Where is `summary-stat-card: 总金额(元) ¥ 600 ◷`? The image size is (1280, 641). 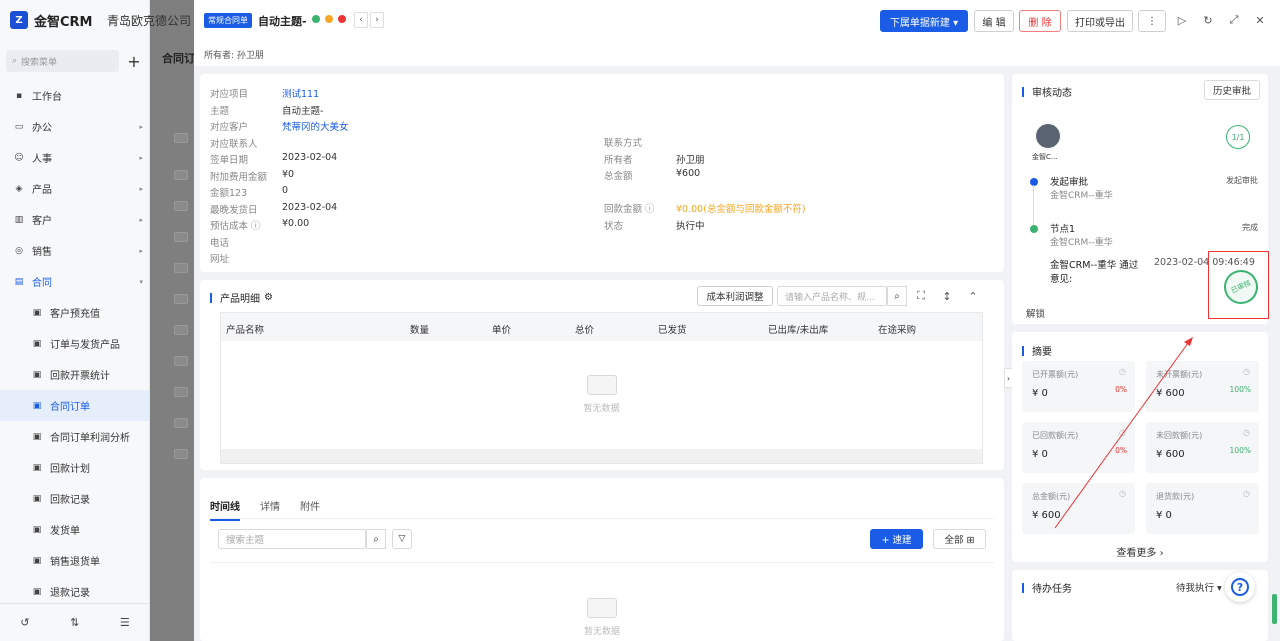 summary-stat-card: 总金额(元) ¥ 600 ◷ is located at coordinates (1078, 508).